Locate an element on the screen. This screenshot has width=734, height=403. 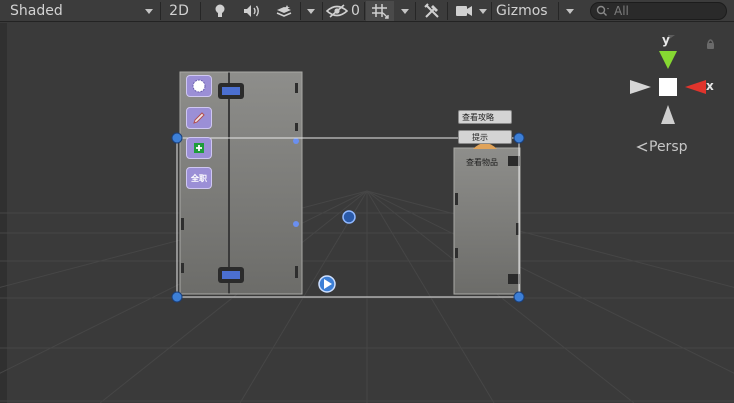
tool-tile-text: 全职 is located at coordinates (199, 178).